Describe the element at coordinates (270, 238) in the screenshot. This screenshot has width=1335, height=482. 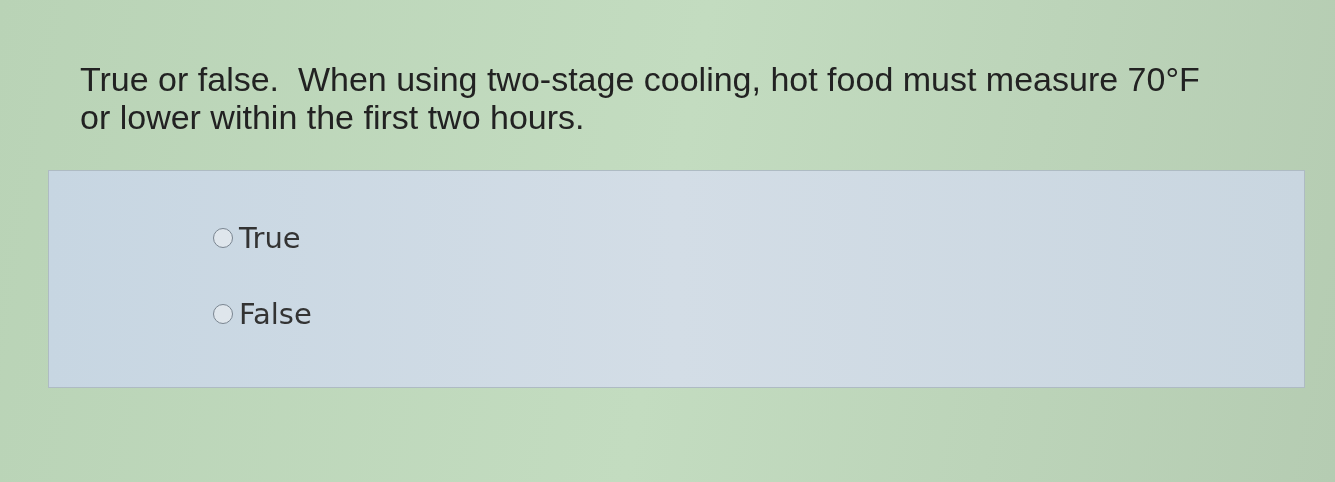
I see `option-label: True` at that location.